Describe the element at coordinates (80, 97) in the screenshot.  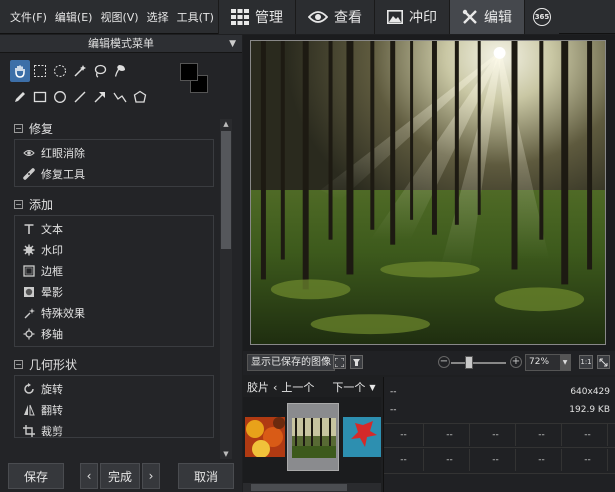
I see `line-tool` at that location.